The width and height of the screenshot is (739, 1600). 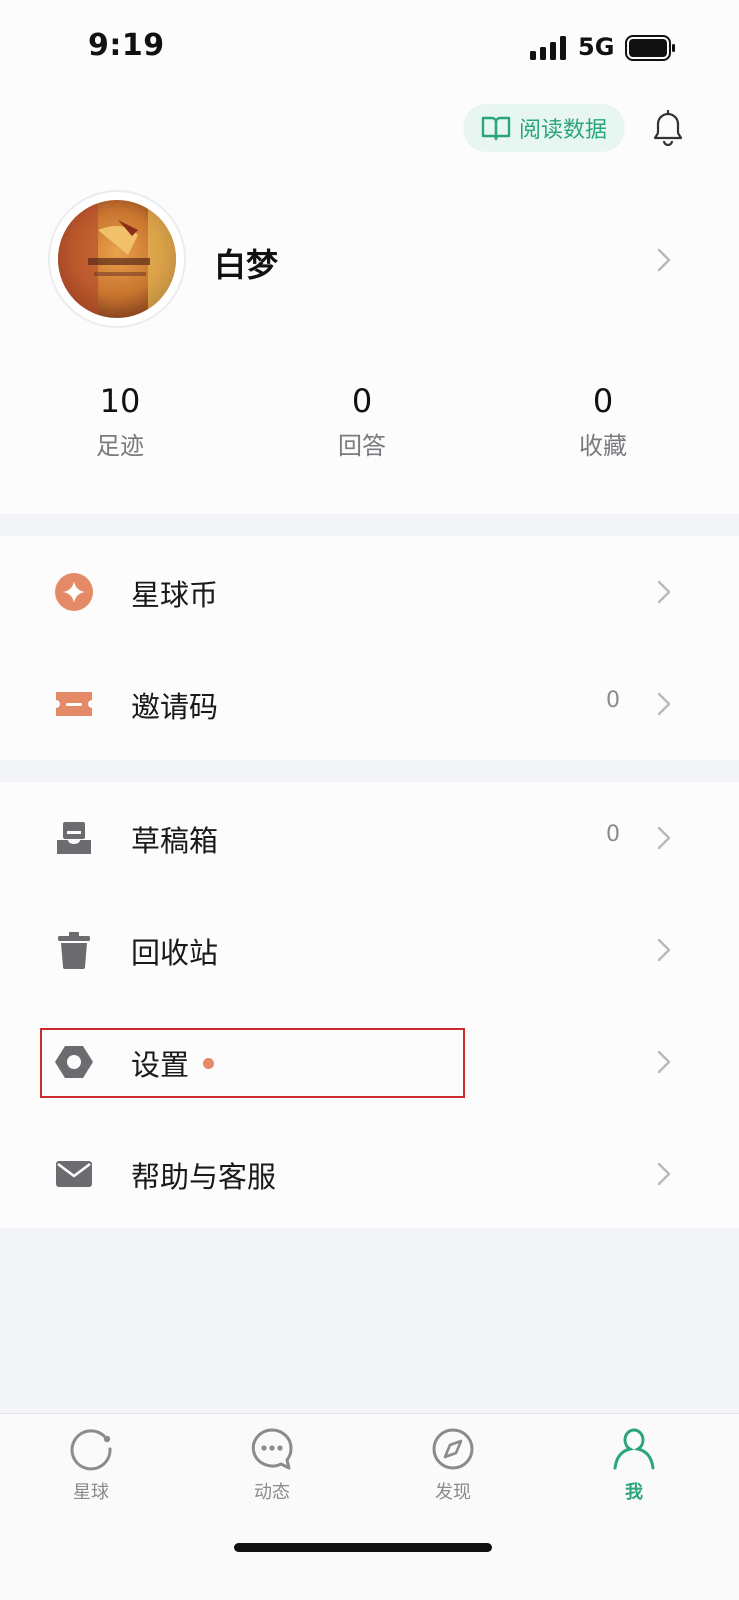 I want to click on stat-label: 足迹, so click(x=120, y=446).